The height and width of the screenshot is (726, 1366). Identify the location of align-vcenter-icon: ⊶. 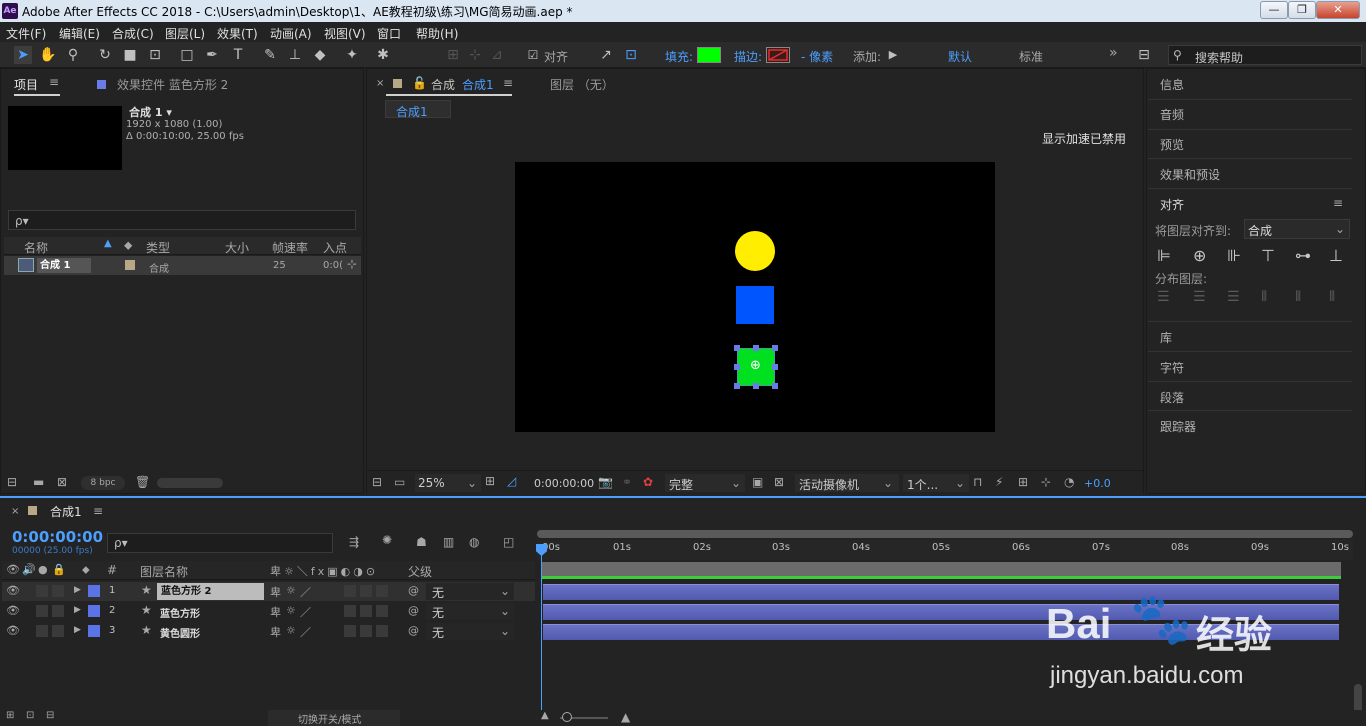
(1303, 255).